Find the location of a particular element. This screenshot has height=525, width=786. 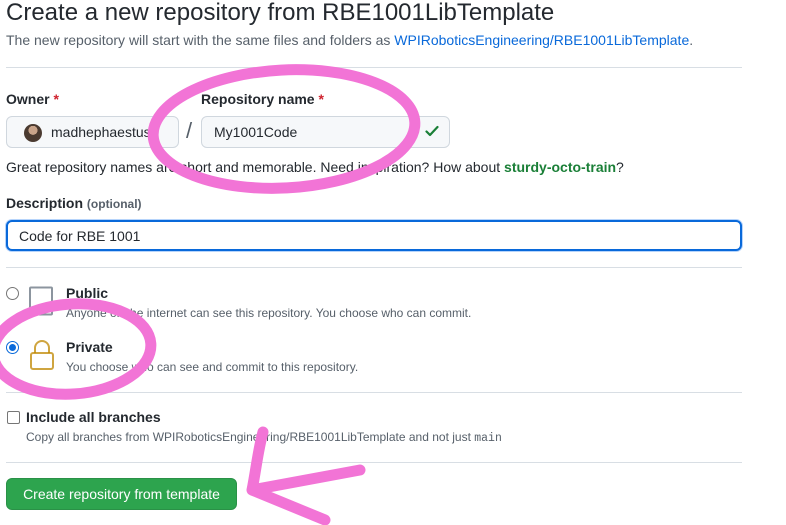

name-suggestion: sturdy-octo-train is located at coordinates (560, 167).